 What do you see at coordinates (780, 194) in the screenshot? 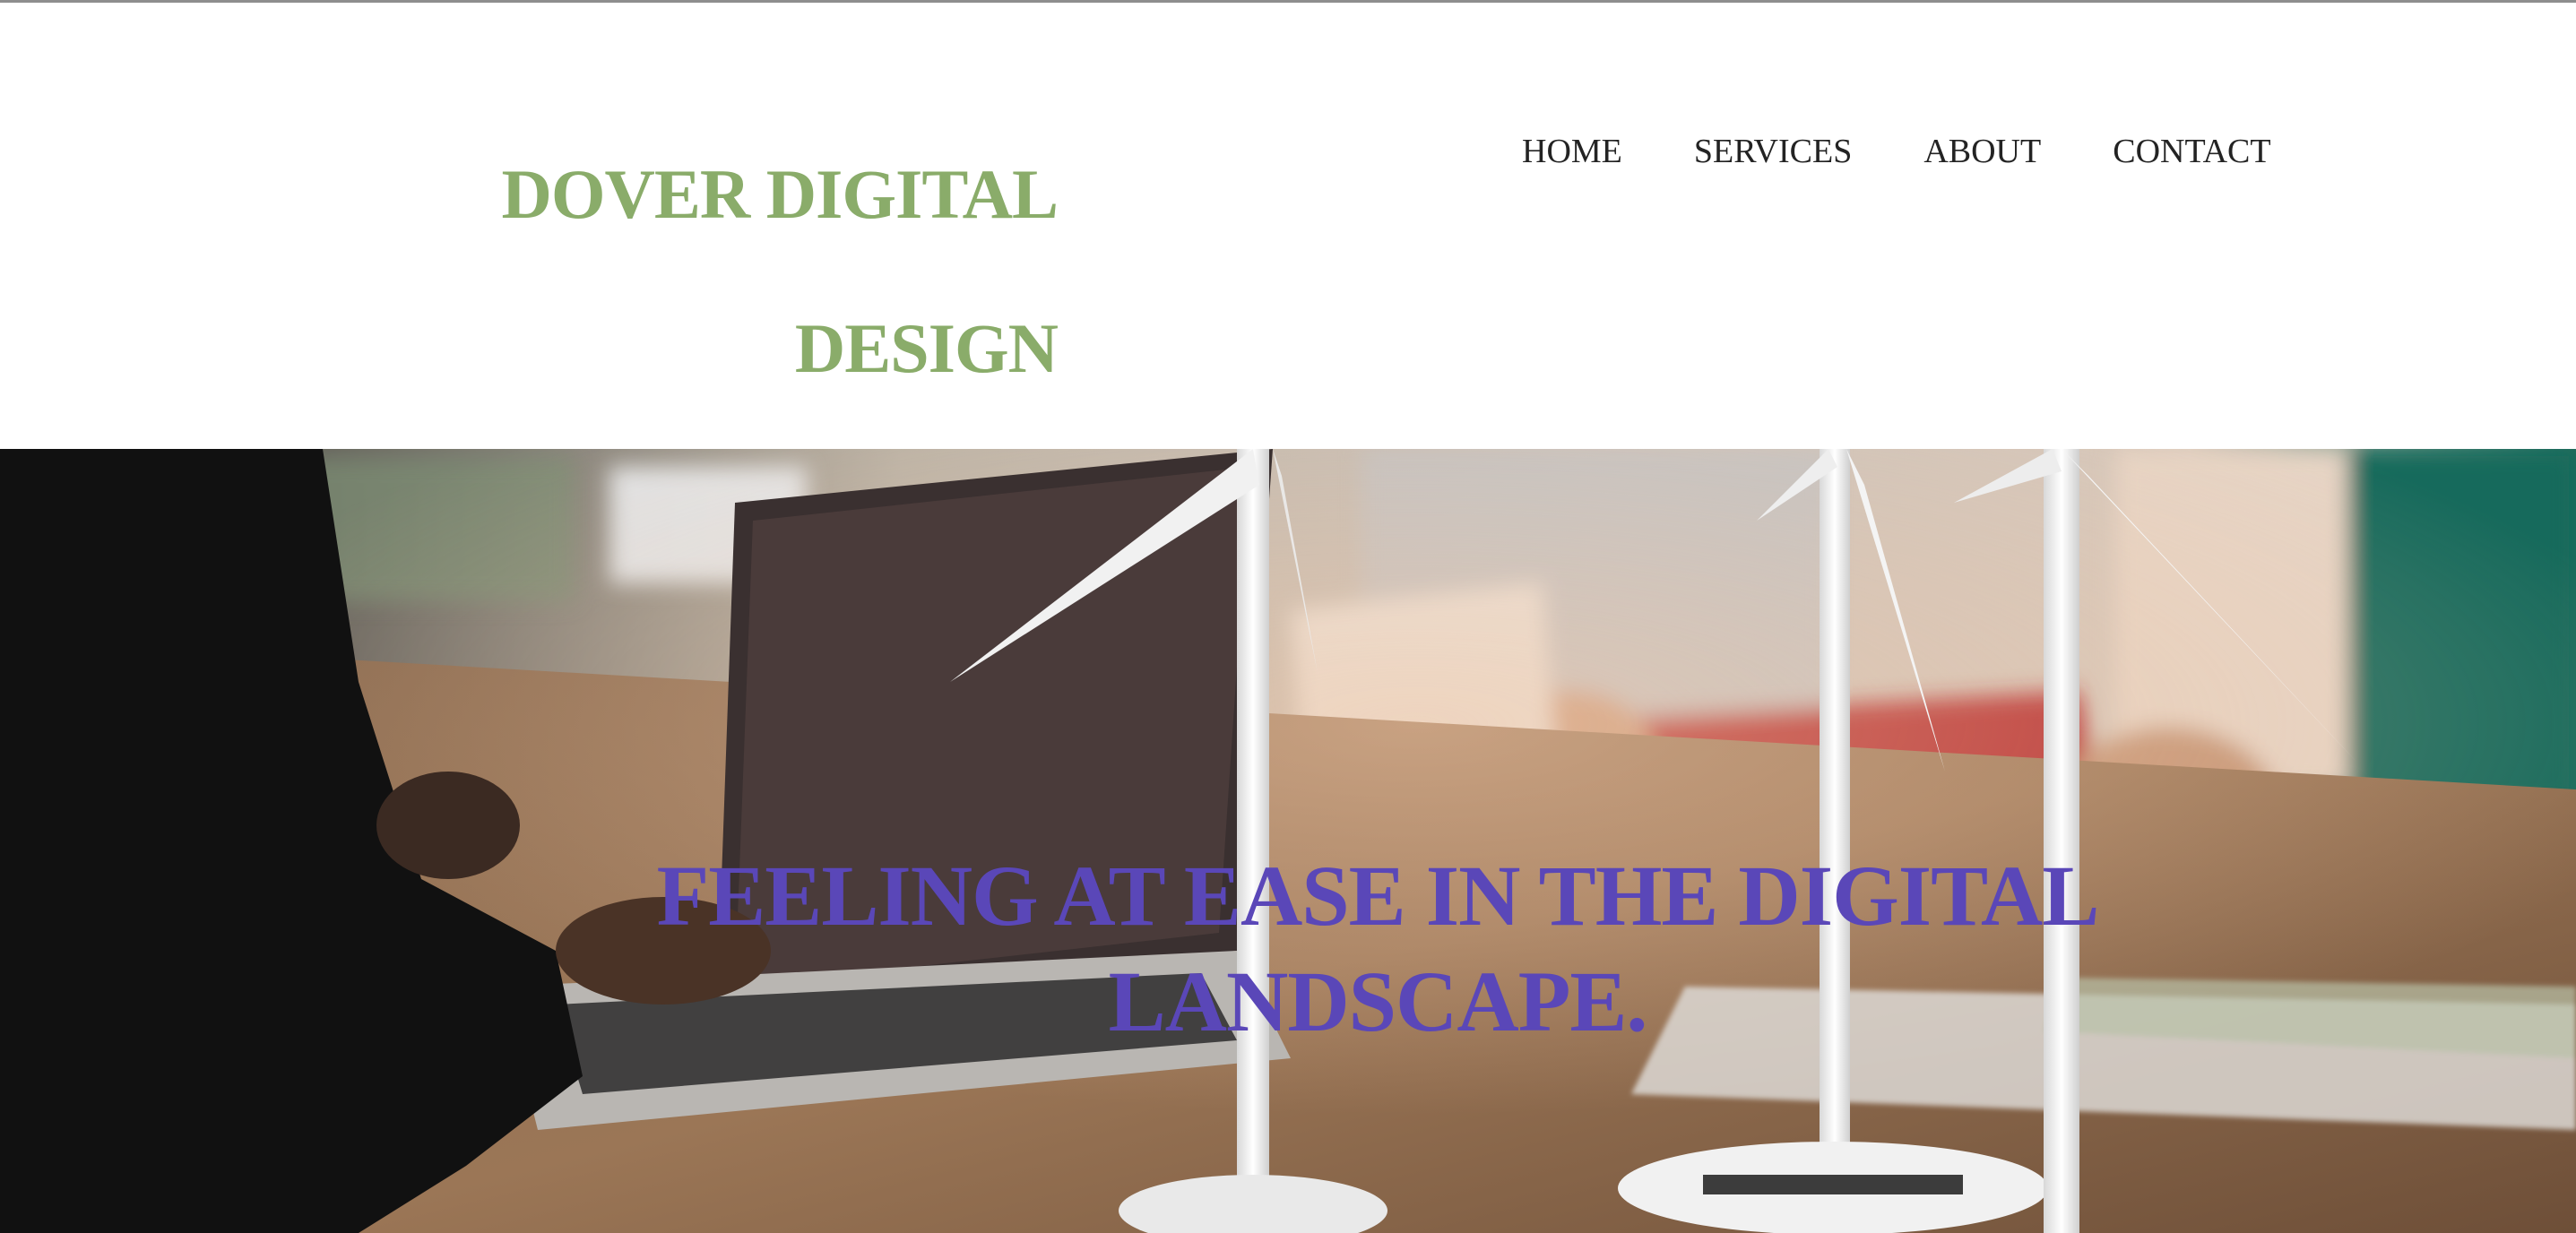
I see `brand-line-1: DOVER DIGITAL` at bounding box center [780, 194].